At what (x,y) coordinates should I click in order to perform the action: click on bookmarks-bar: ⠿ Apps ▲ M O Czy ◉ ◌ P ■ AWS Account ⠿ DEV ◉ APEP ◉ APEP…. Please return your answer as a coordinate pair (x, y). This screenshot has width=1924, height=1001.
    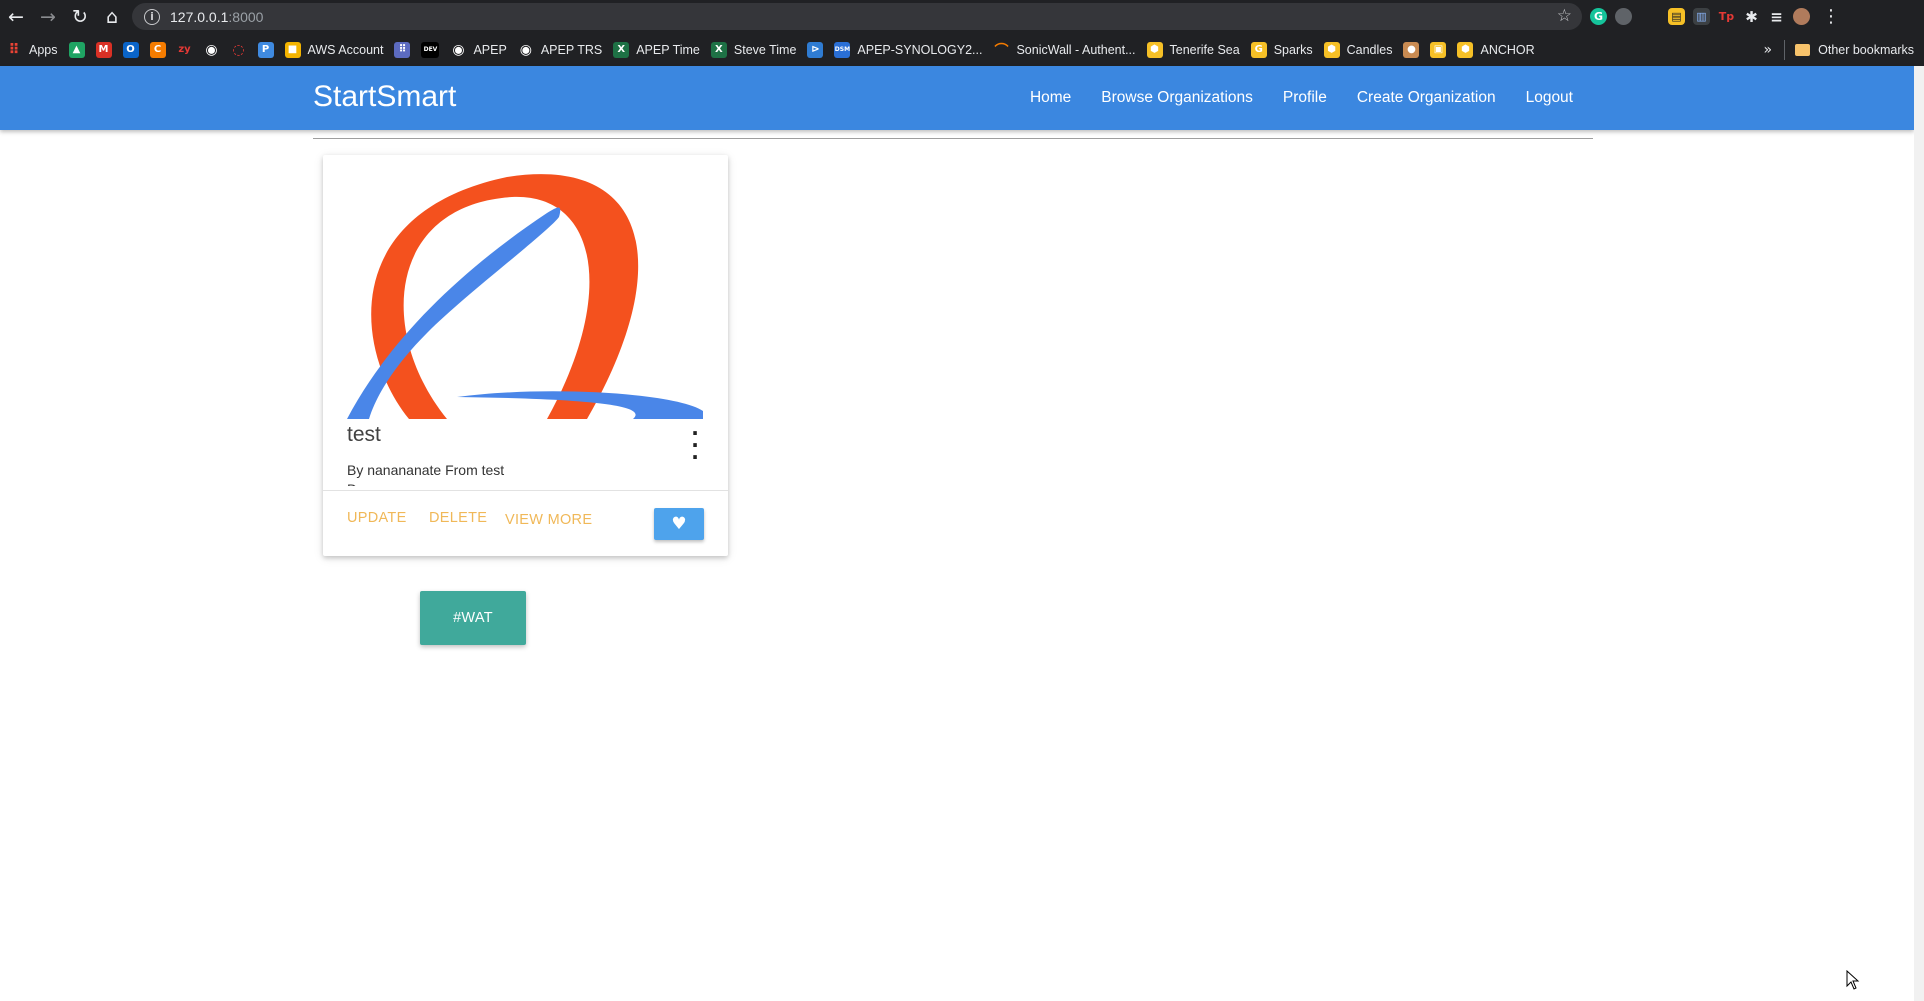
    Looking at the image, I should click on (962, 49).